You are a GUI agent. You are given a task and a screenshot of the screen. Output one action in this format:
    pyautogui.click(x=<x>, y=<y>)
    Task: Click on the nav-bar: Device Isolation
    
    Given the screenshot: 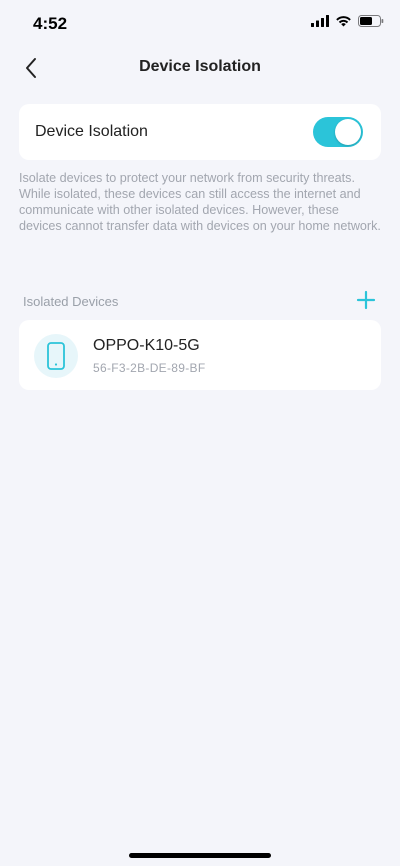 What is the action you would take?
    pyautogui.click(x=200, y=68)
    